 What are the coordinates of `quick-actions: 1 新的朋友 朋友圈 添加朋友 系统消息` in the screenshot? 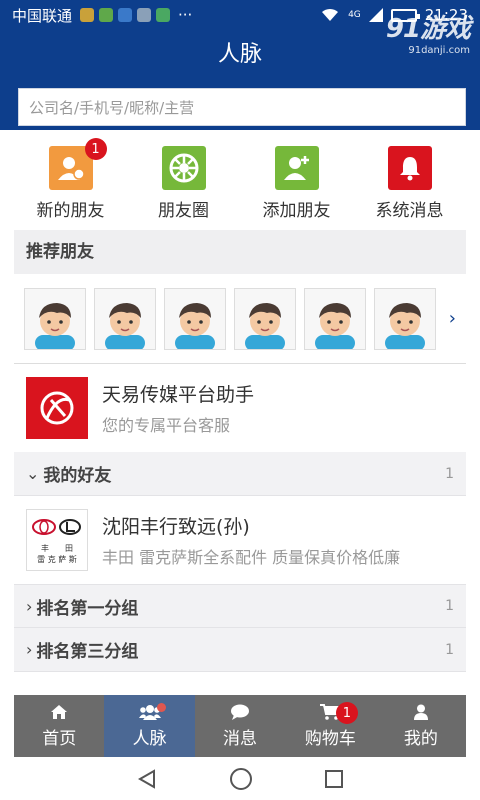 It's located at (240, 180).